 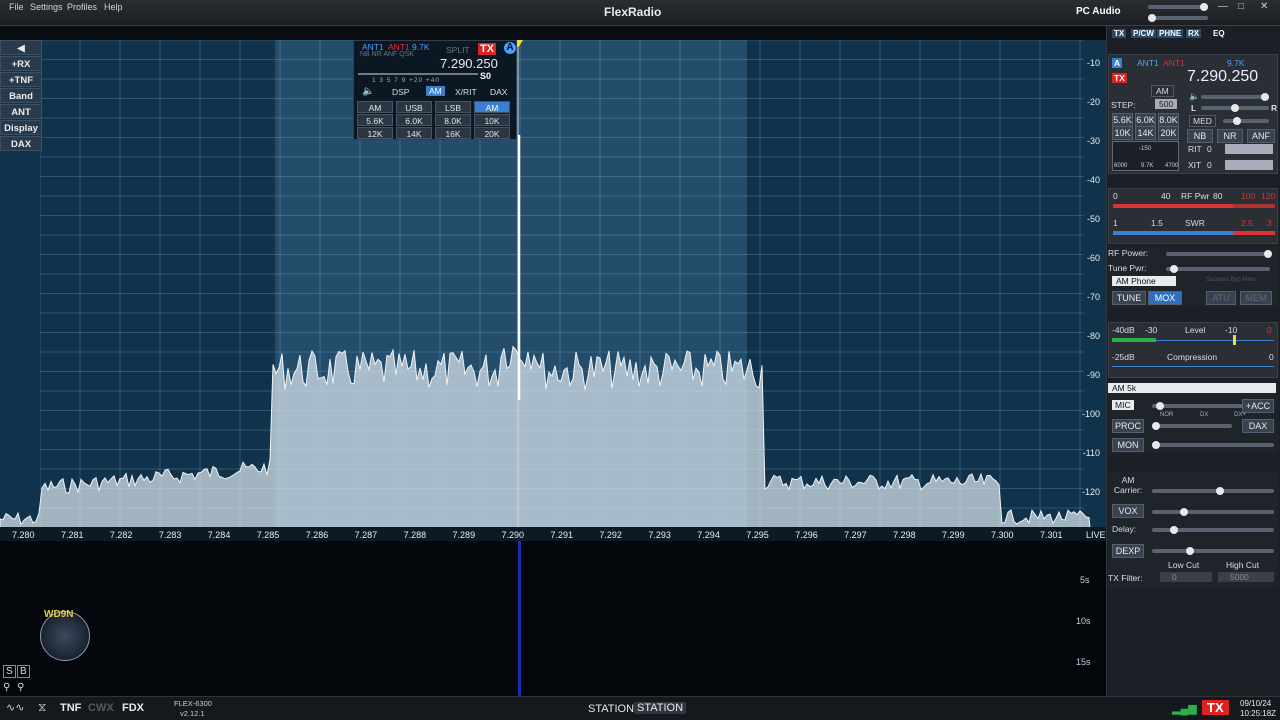 I want to click on vox-button: VOX, so click(x=1128, y=511).